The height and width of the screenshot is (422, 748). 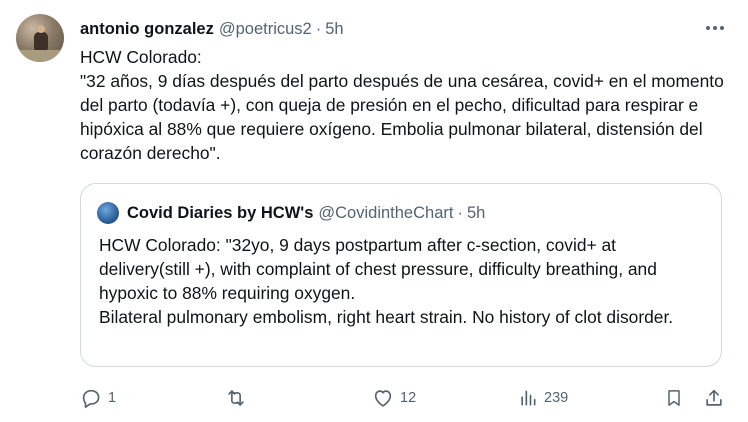 What do you see at coordinates (40, 56) in the screenshot?
I see `avatar-ground` at bounding box center [40, 56].